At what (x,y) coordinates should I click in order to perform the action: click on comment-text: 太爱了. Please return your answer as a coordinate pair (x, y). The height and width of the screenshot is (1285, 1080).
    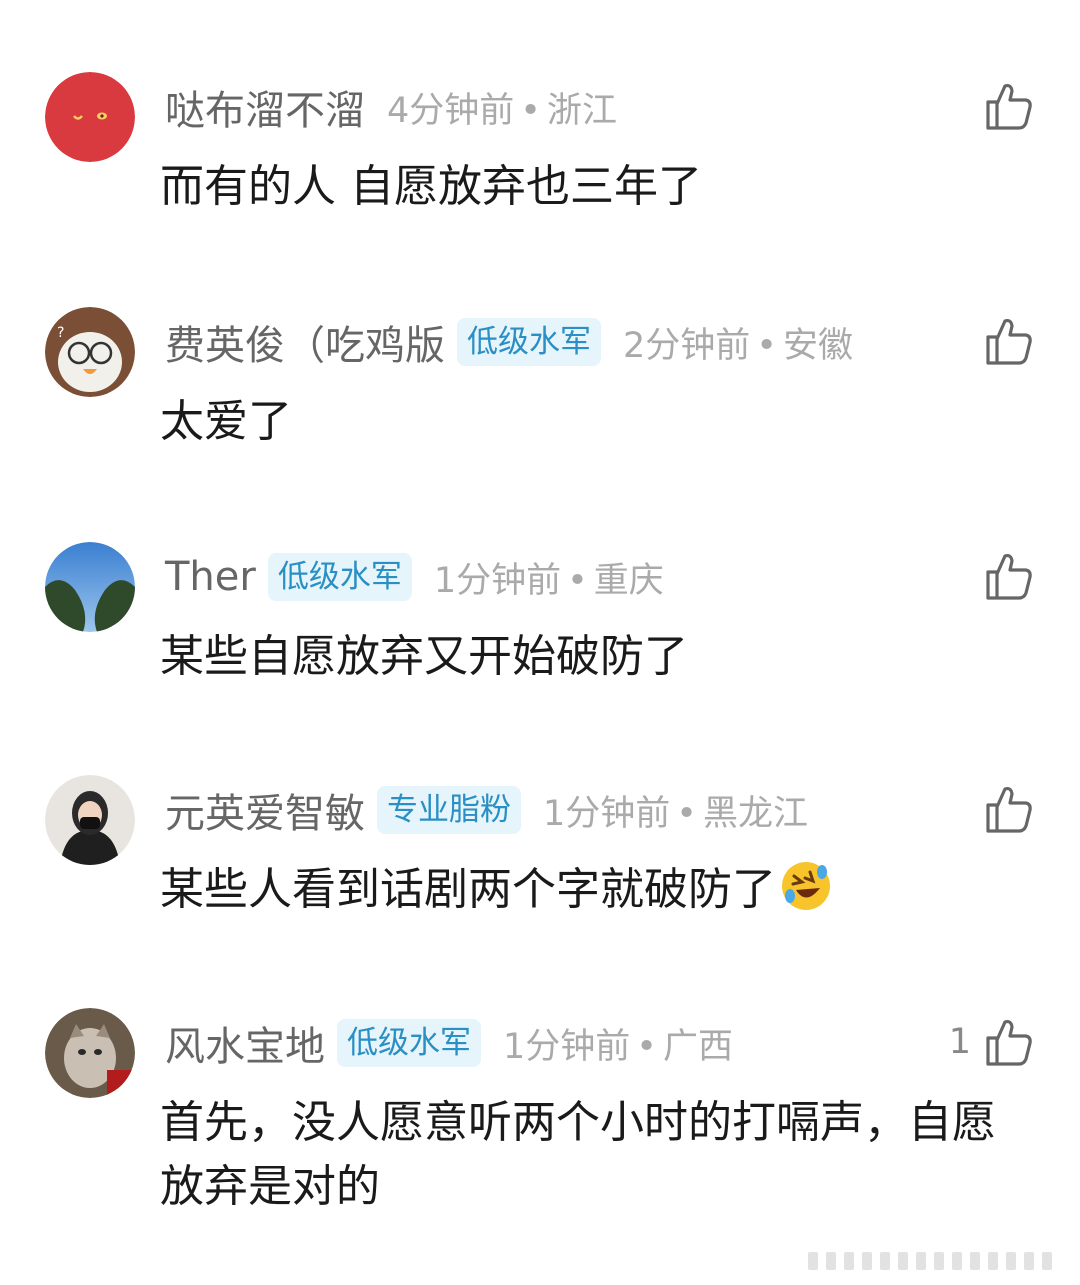
    Looking at the image, I should click on (226, 421).